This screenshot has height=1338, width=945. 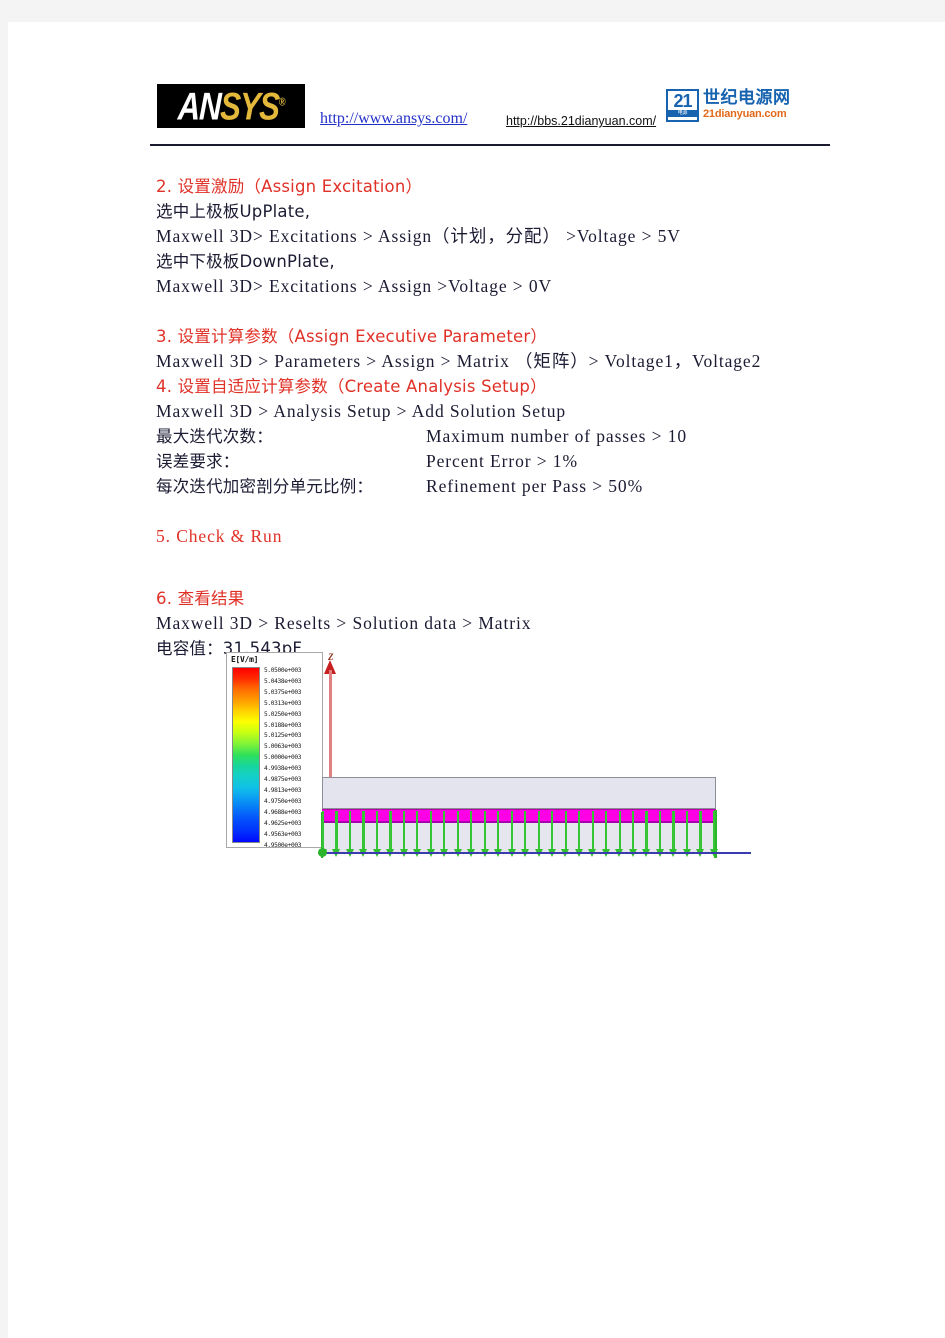 What do you see at coordinates (281, 101) in the screenshot?
I see `ansys-logo-trademark: ®` at bounding box center [281, 101].